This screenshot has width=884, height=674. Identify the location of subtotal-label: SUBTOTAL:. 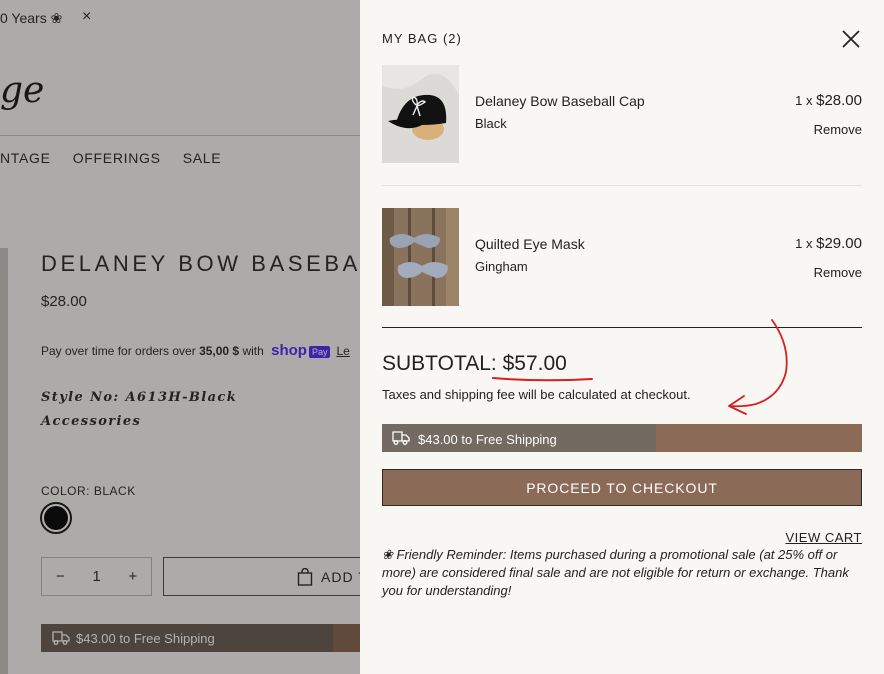
(439, 363).